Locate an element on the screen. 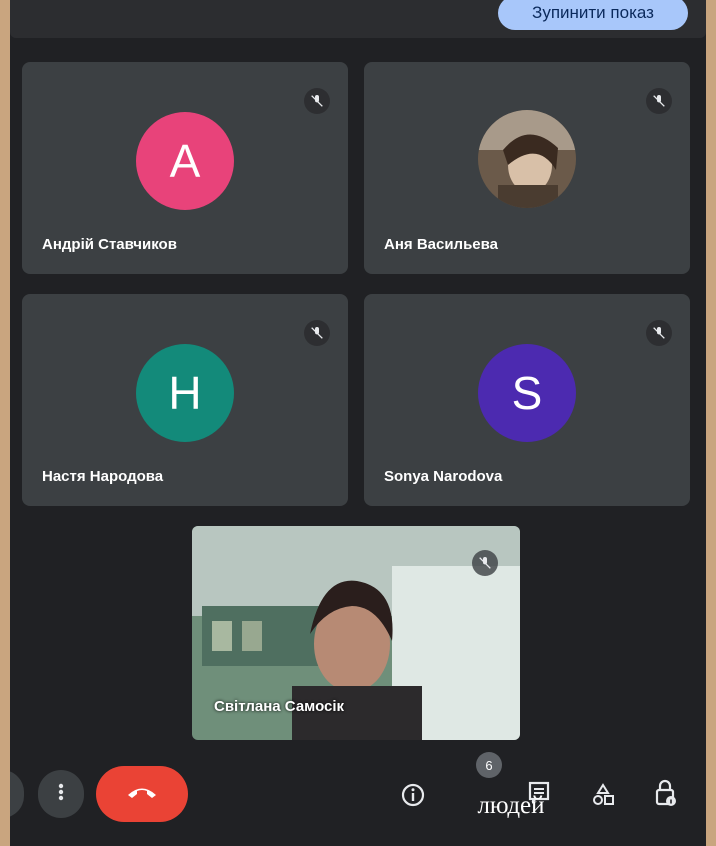 This screenshot has width=716, height=846. participant-video-tile: Світлана Самосік is located at coordinates (356, 633).